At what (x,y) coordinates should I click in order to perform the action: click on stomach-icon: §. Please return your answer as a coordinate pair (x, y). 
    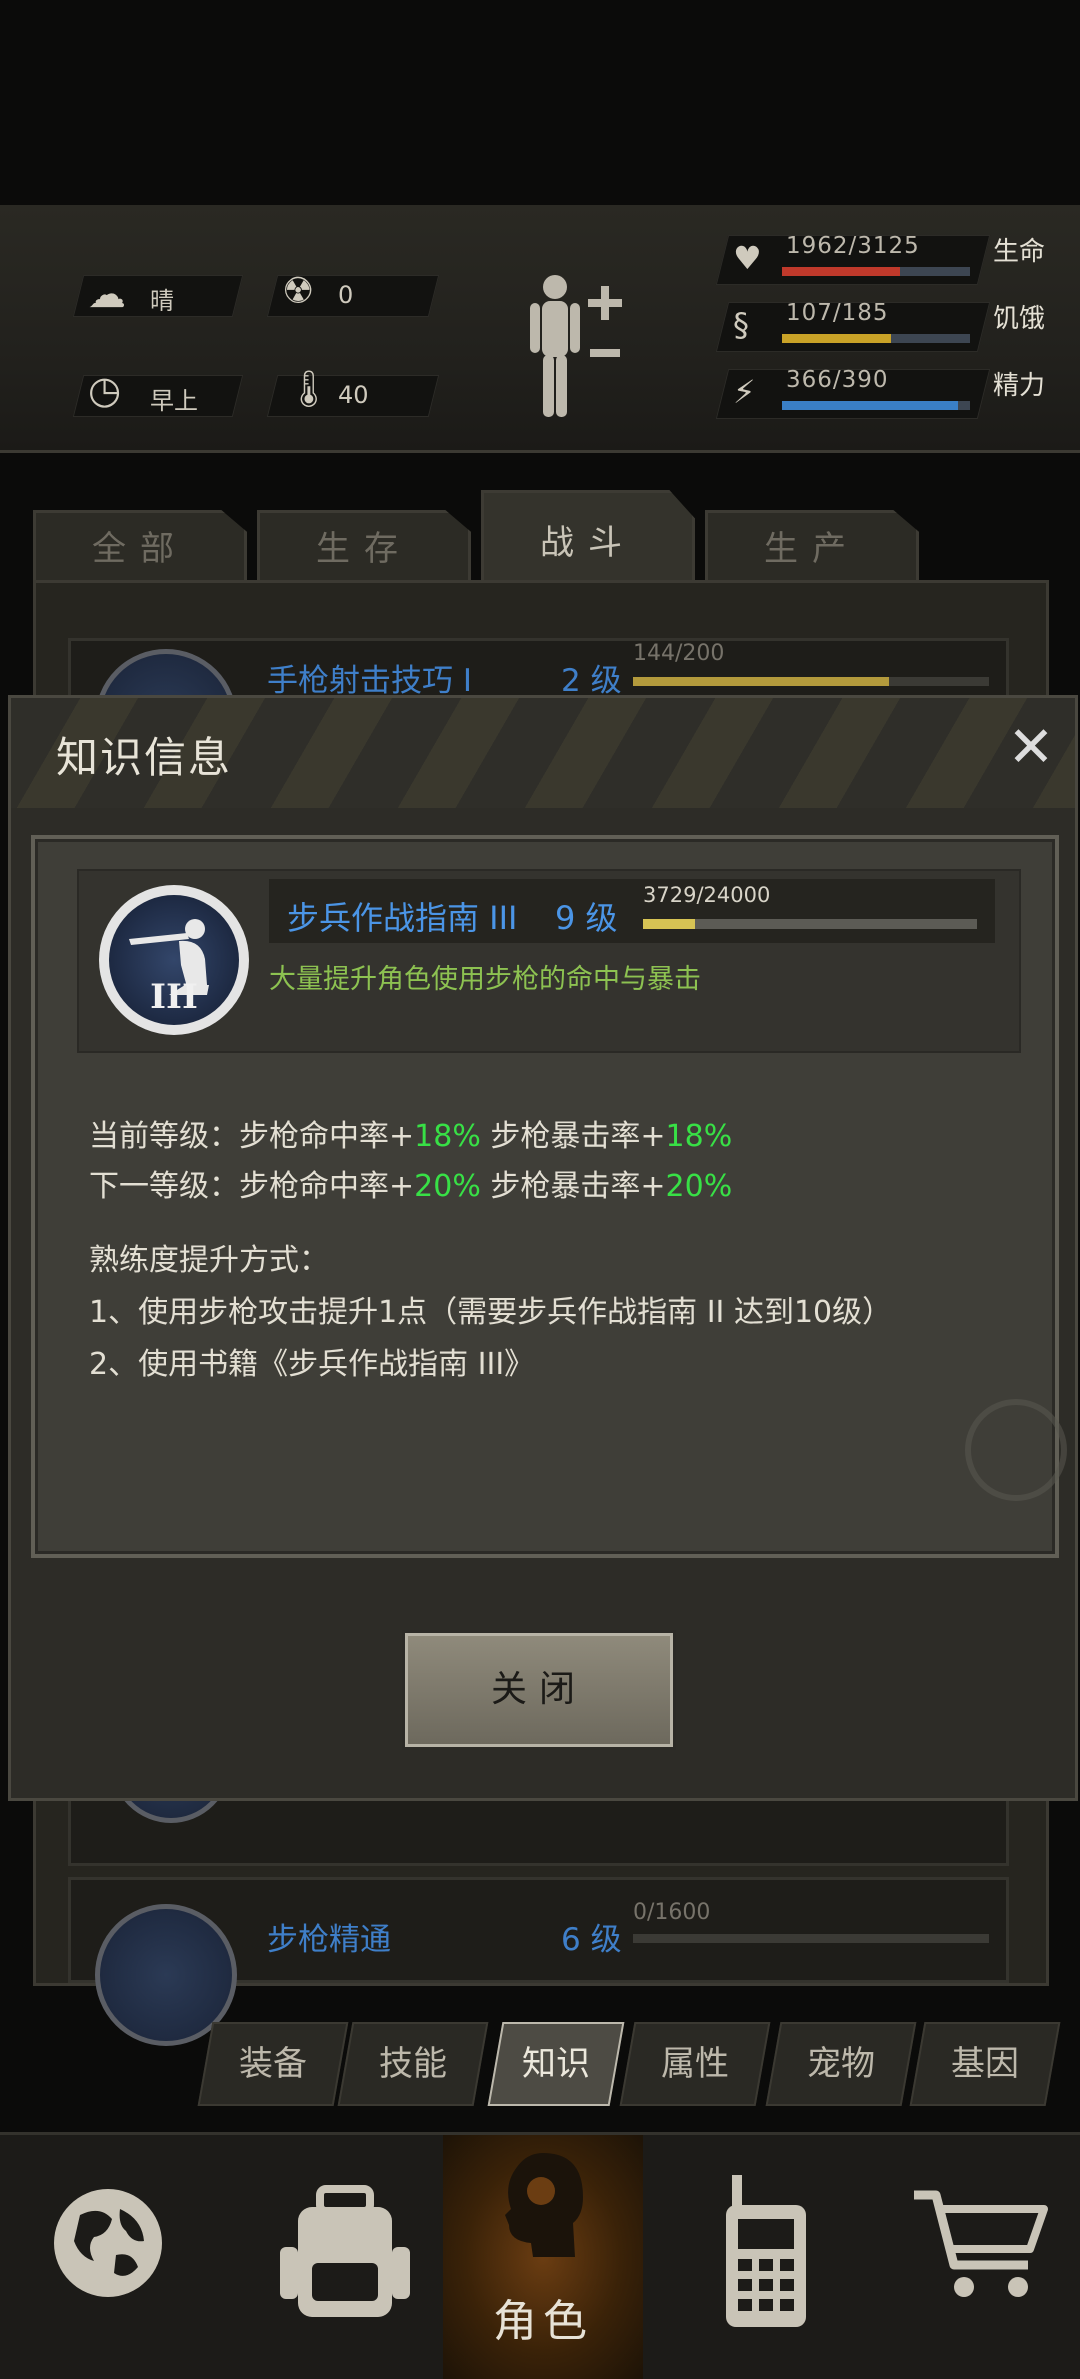
    Looking at the image, I should click on (741, 325).